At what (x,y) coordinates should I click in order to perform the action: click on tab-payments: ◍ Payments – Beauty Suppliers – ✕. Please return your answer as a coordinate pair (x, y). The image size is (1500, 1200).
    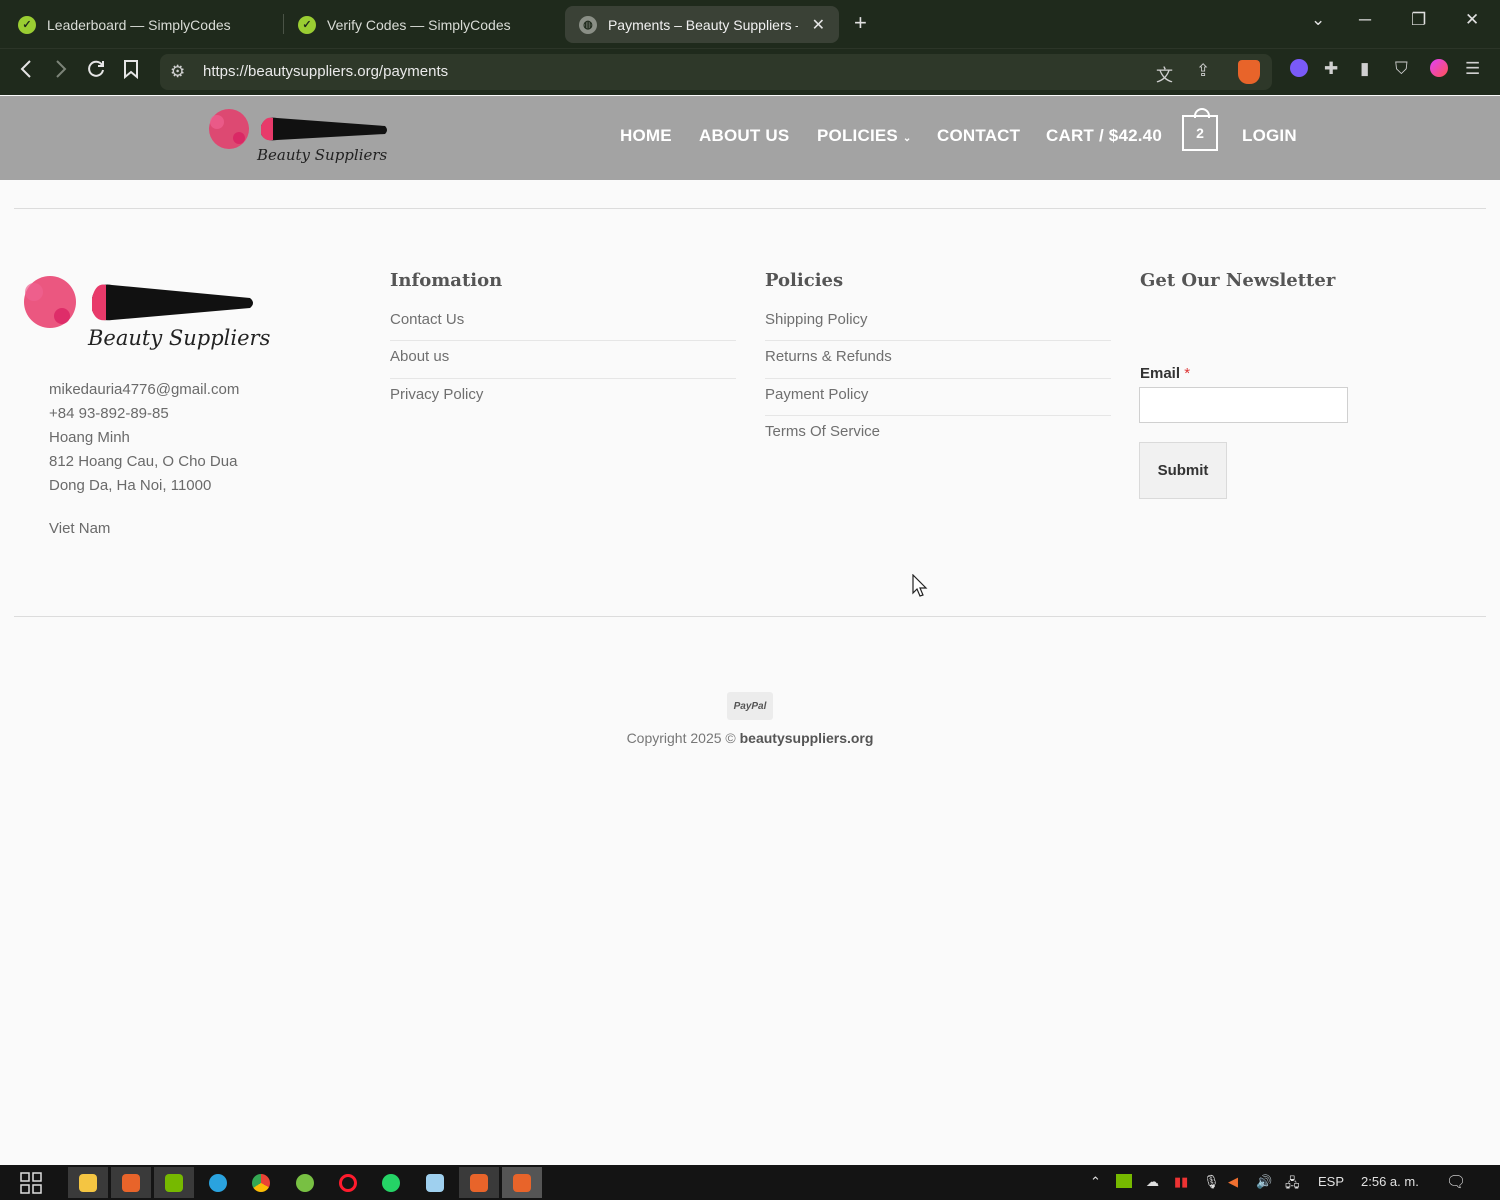
    Looking at the image, I should click on (702, 24).